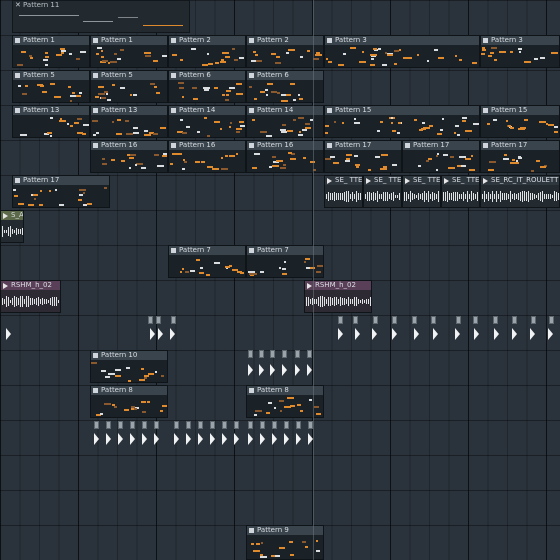 This screenshot has height=560, width=560. What do you see at coordinates (313, 280) in the screenshot?
I see `playhead-marker` at bounding box center [313, 280].